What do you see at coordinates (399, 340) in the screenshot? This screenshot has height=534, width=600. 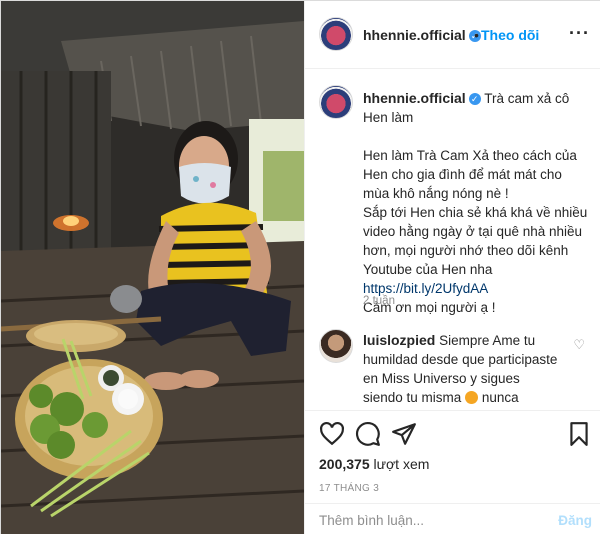 I see `commenter-username: luislozpied` at bounding box center [399, 340].